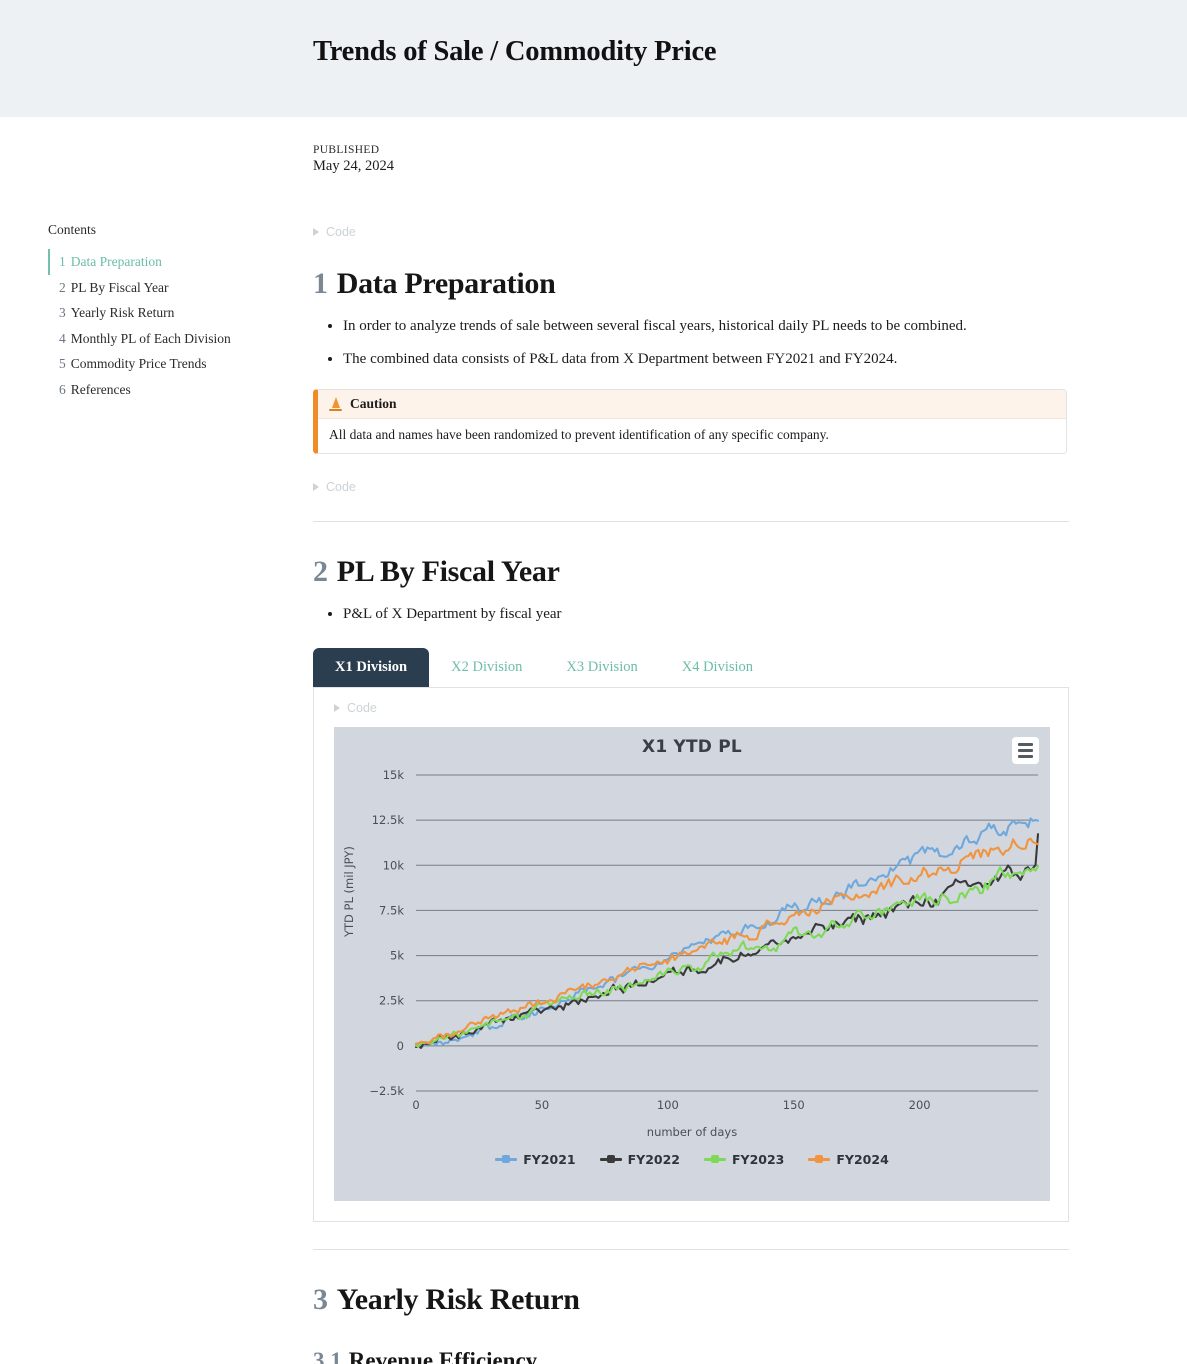 This screenshot has height=1364, width=1187. What do you see at coordinates (173, 390) in the screenshot?
I see `sidebar-item-references: 6 References` at bounding box center [173, 390].